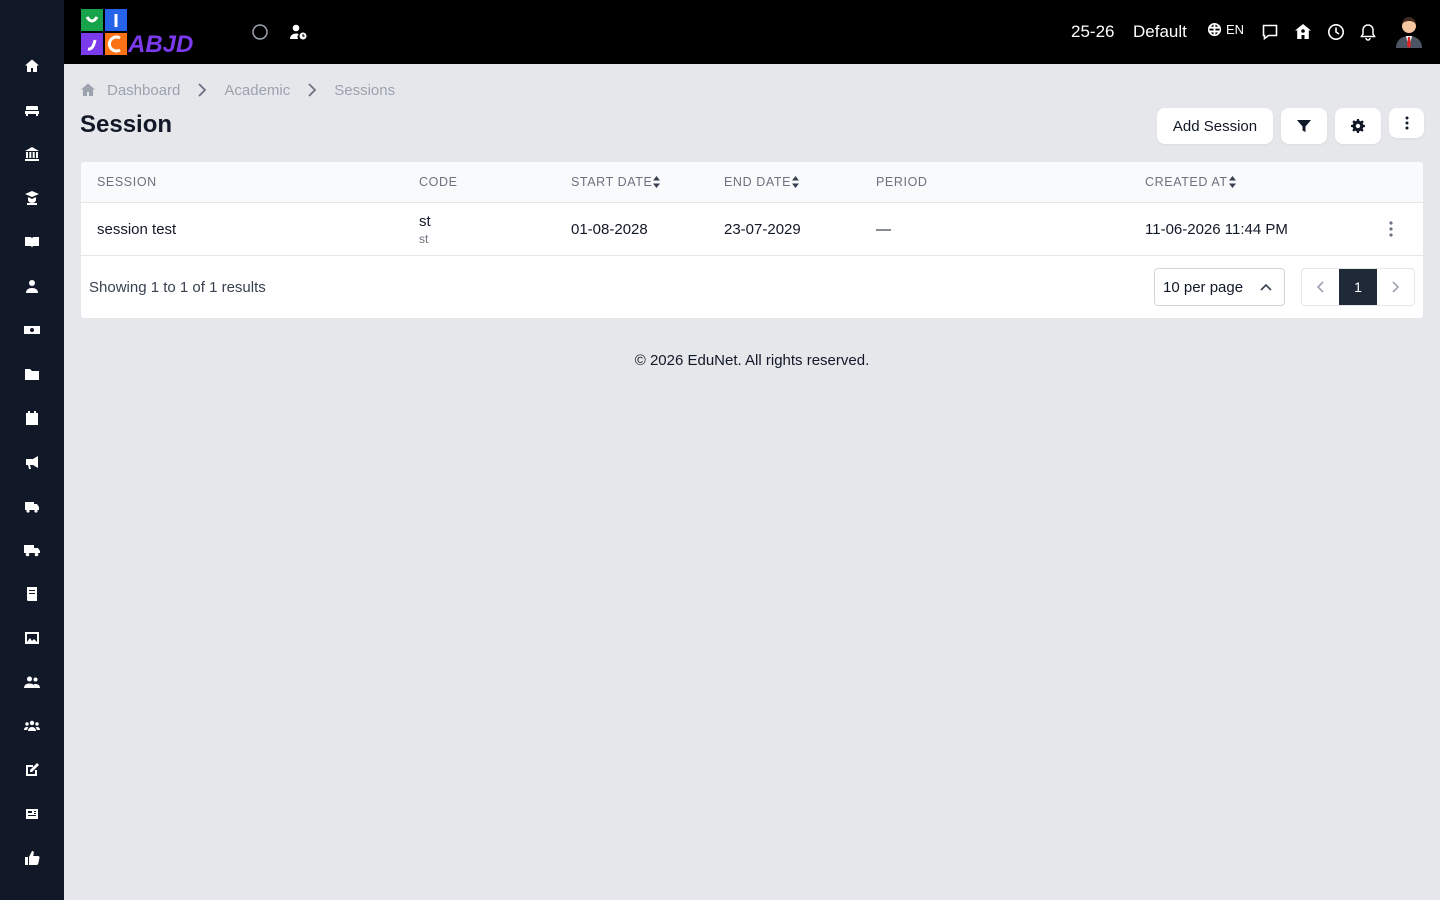 The width and height of the screenshot is (1440, 900). I want to click on filter-icon, so click(1304, 126).